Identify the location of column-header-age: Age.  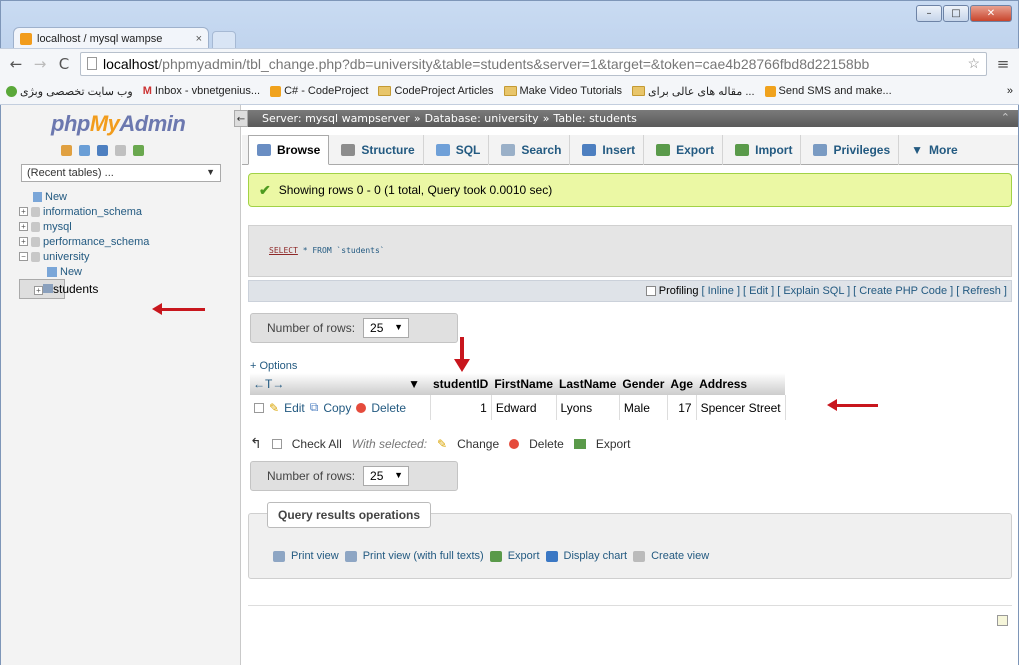
(682, 384).